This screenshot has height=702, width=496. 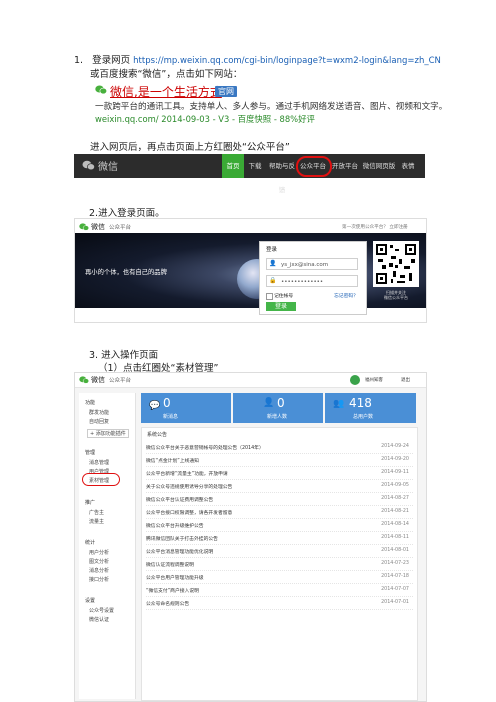 I want to click on notice-date: 2014-07-01, so click(x=395, y=602).